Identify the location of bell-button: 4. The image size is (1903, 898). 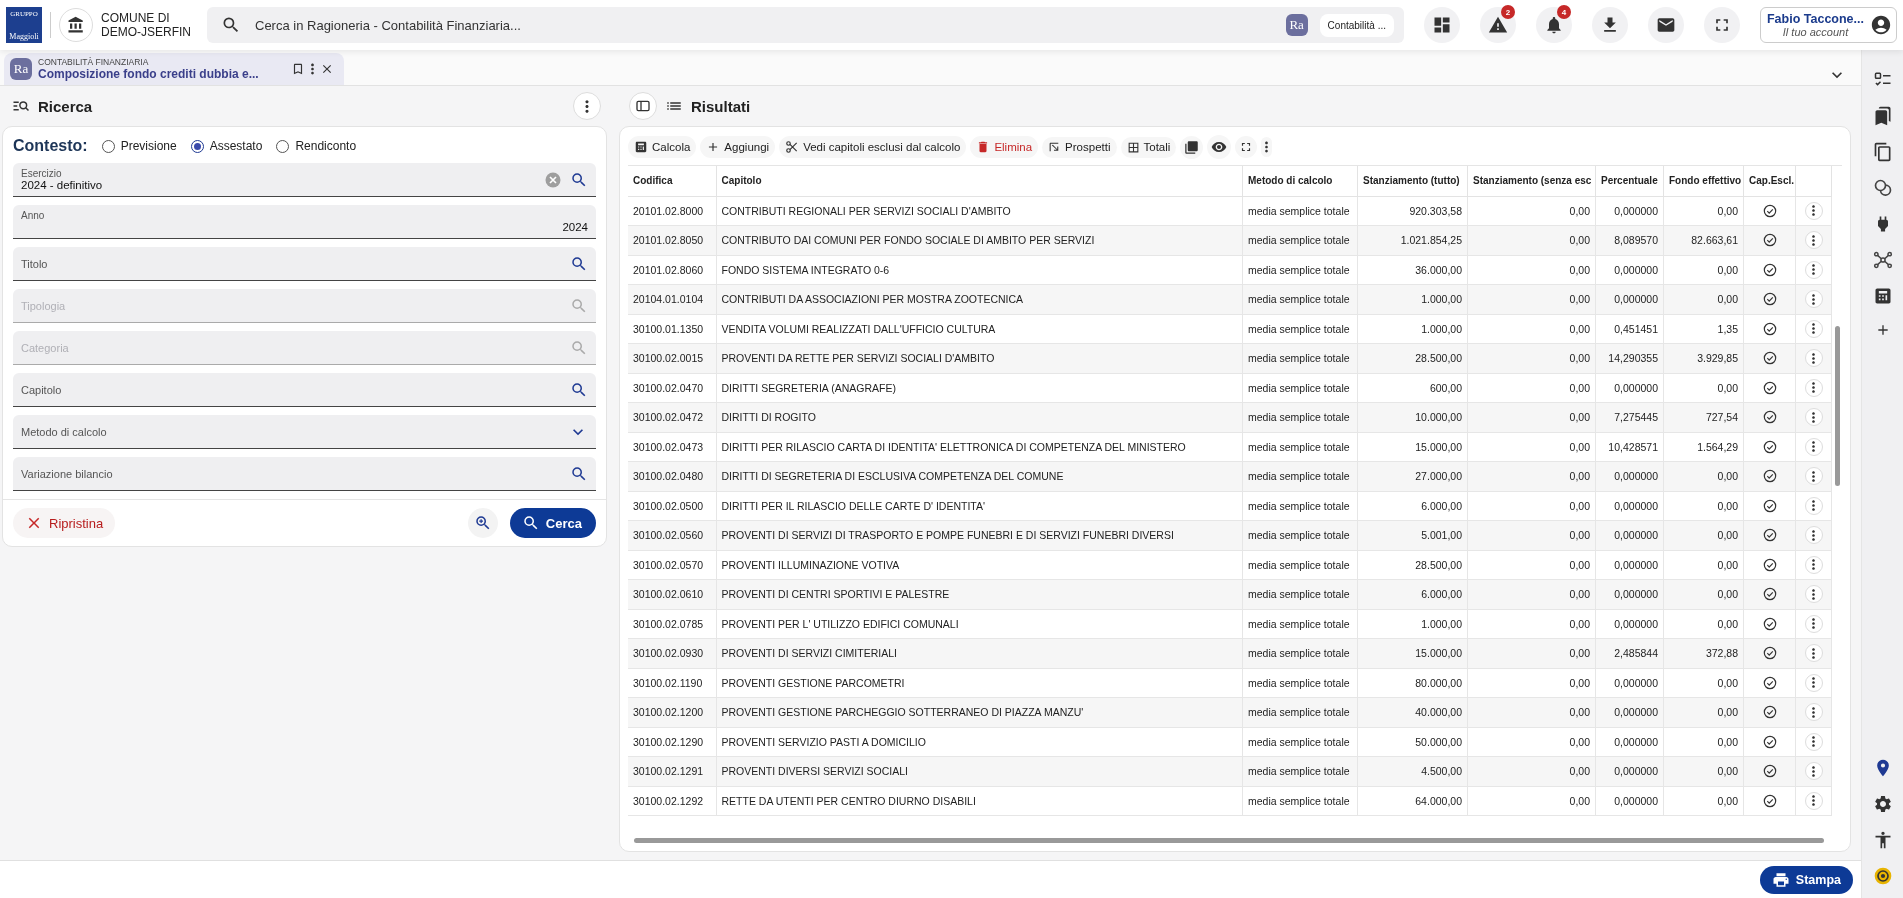
(1554, 25).